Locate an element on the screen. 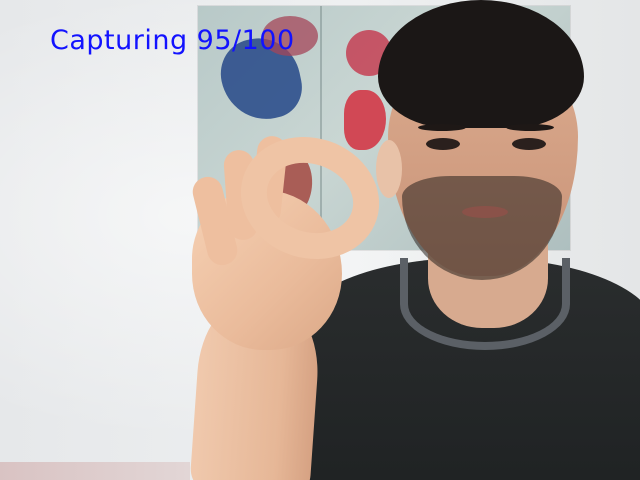 The height and width of the screenshot is (480, 640). person-ear is located at coordinates (389, 169).